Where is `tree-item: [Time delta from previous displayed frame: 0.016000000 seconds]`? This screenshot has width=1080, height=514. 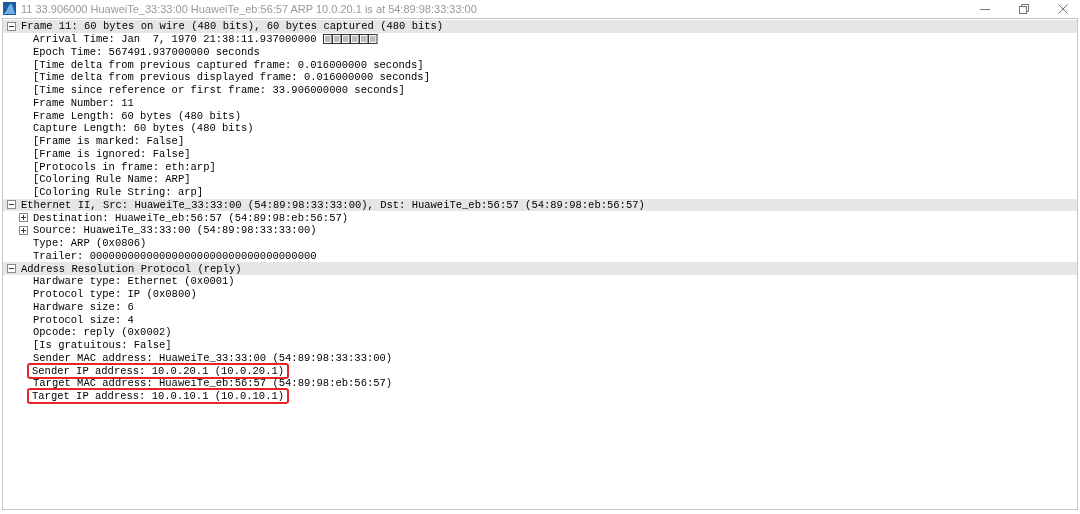
tree-item: [Time delta from previous displayed frame: 0.016000000 seconds] is located at coordinates (231, 77).